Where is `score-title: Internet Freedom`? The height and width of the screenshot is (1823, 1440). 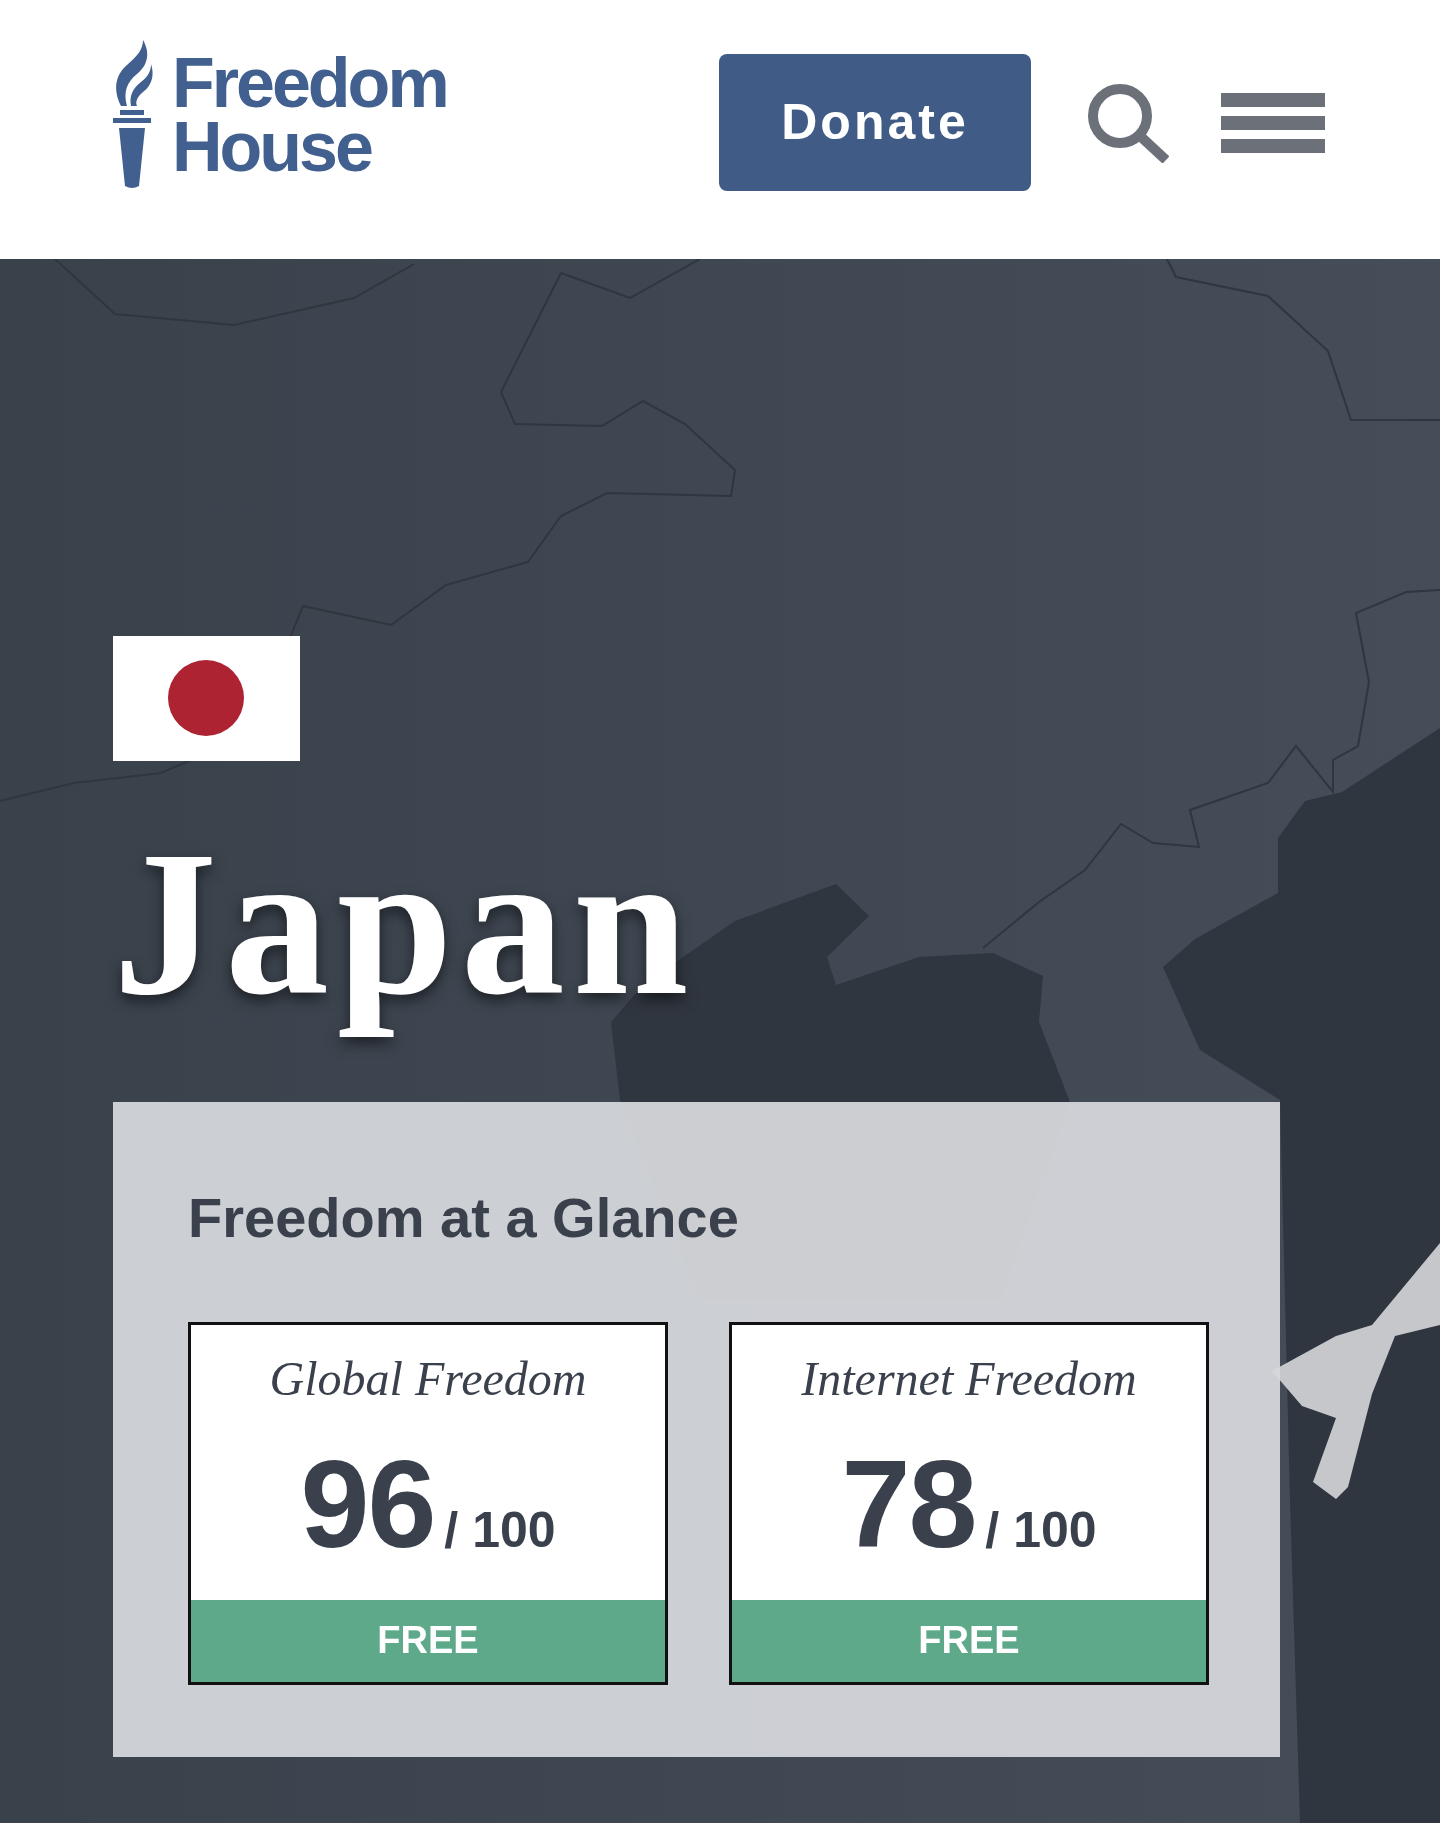 score-title: Internet Freedom is located at coordinates (969, 1379).